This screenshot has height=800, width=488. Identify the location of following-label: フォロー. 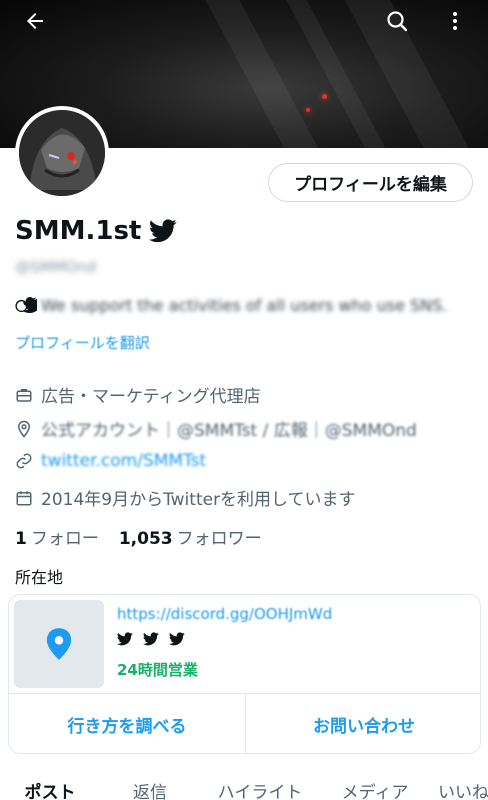
(64, 539).